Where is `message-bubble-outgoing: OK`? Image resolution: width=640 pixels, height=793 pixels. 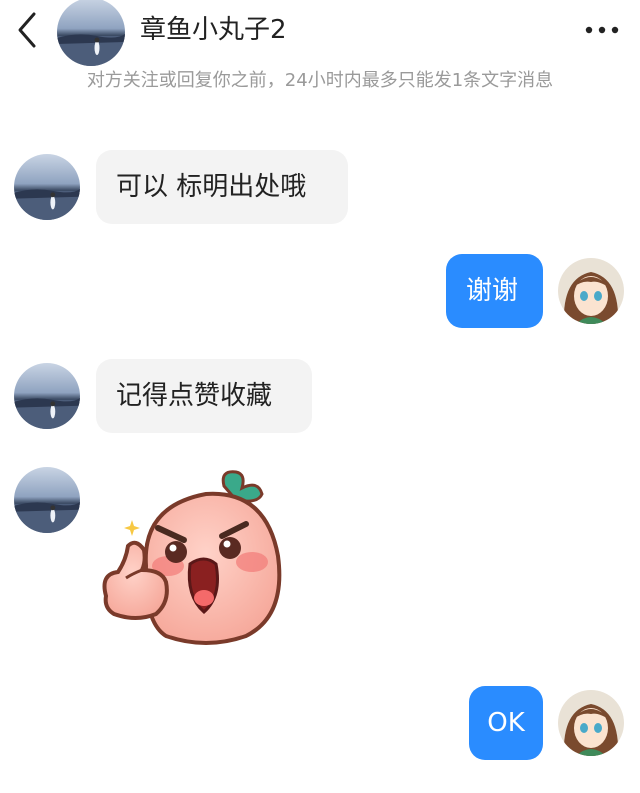 message-bubble-outgoing: OK is located at coordinates (506, 723).